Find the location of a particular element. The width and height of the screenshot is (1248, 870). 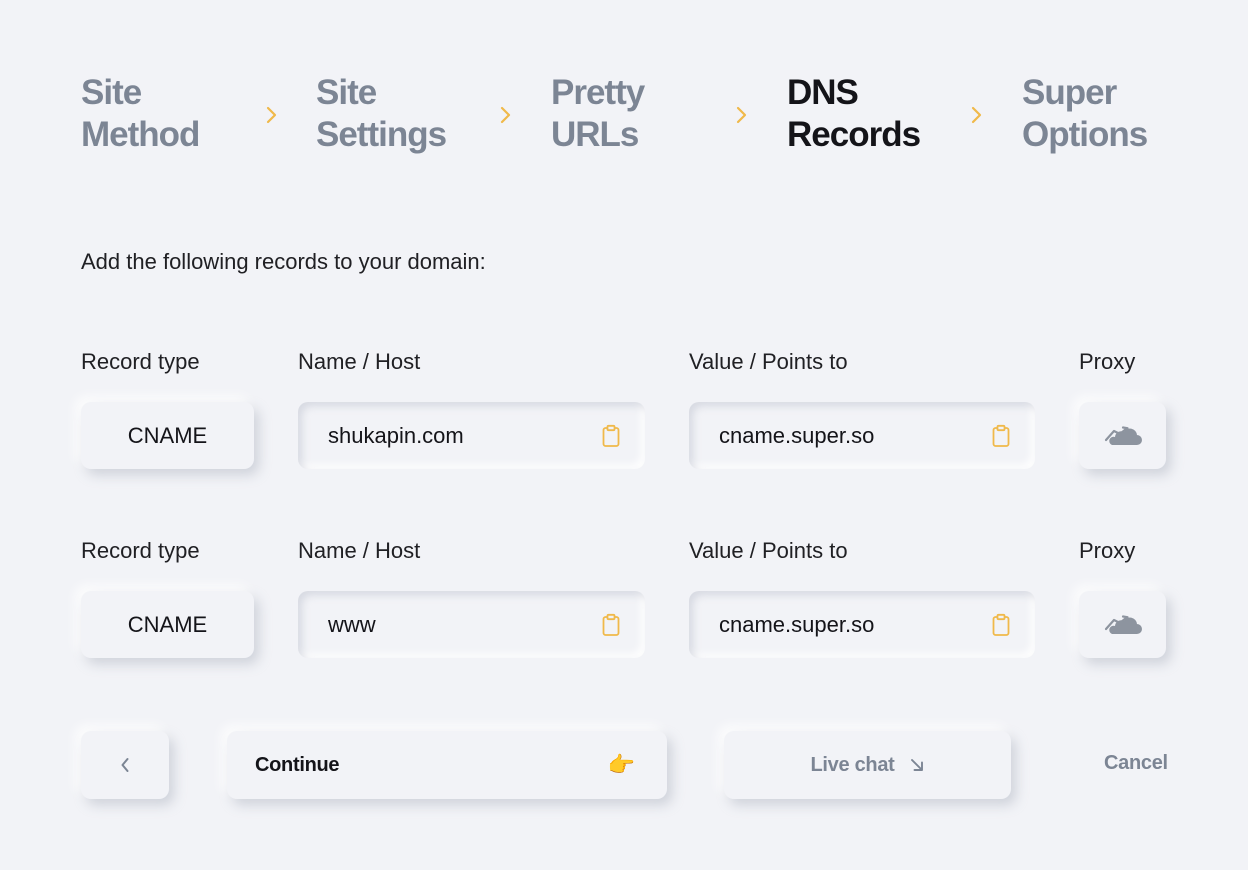

back-button is located at coordinates (125, 765).